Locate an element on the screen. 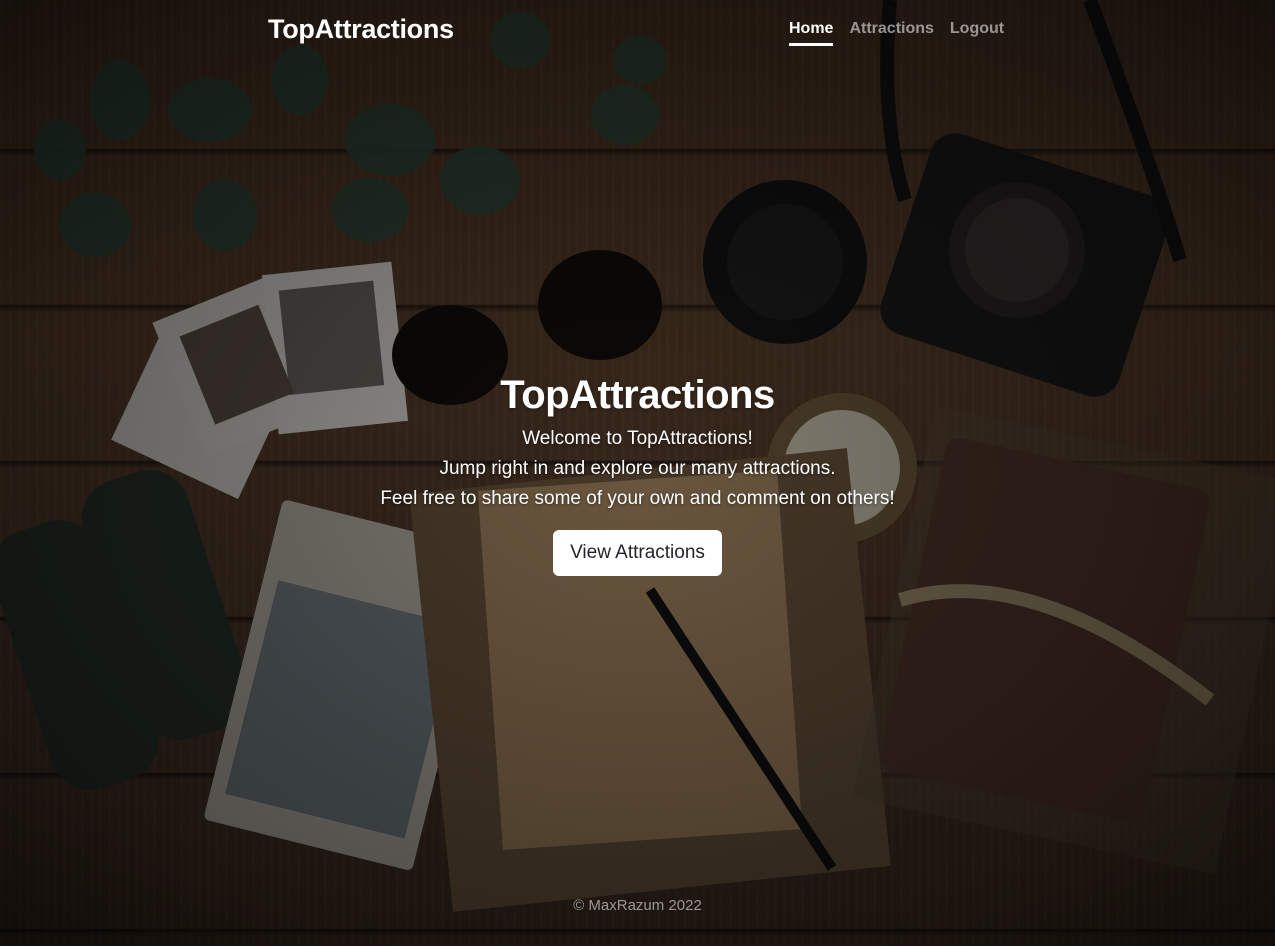 The image size is (1275, 946). main-nav: Home Attractions Logout is located at coordinates (896, 33).